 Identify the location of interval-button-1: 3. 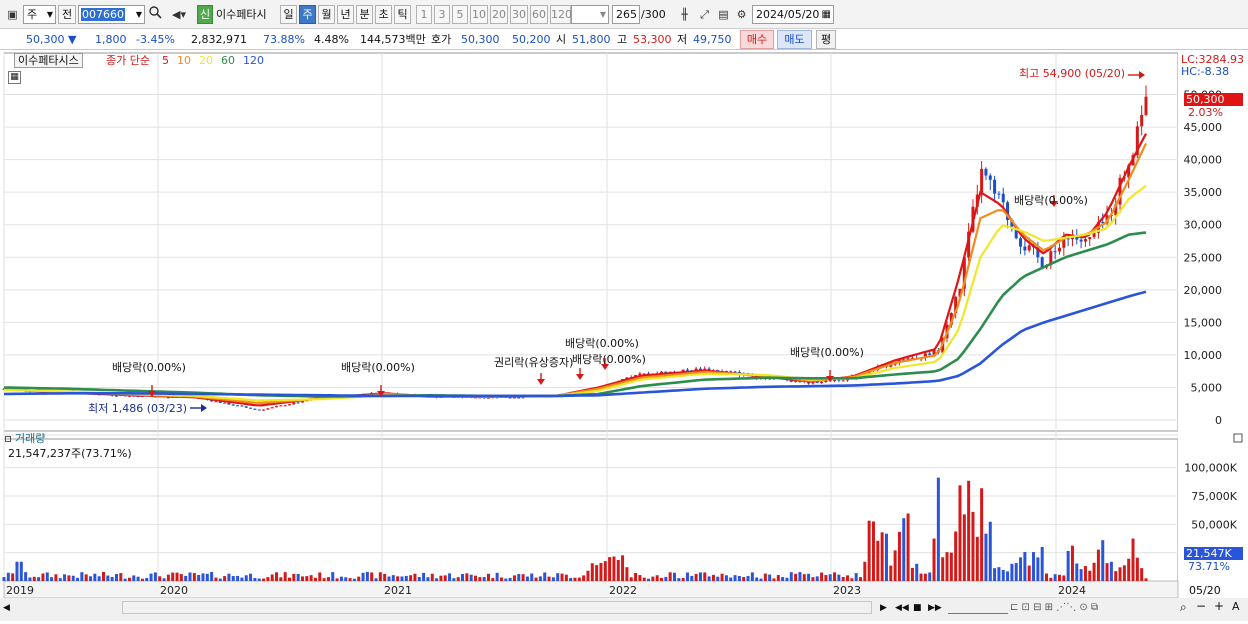
(442, 14).